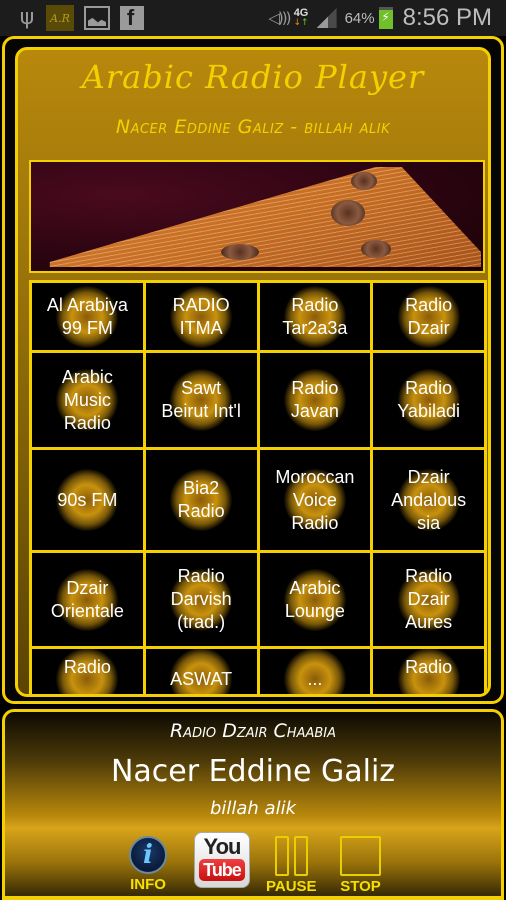  I want to click on station-button: ASWAT, so click(201, 671).